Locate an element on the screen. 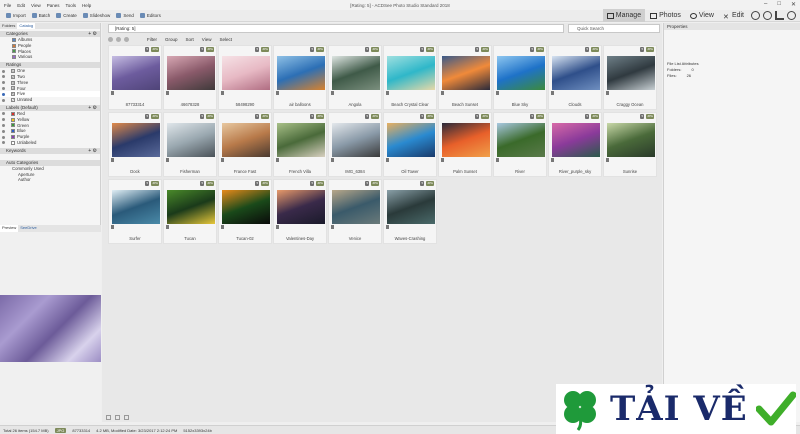 The width and height of the screenshot is (800, 434). minimize-button: – is located at coordinates (765, 4).